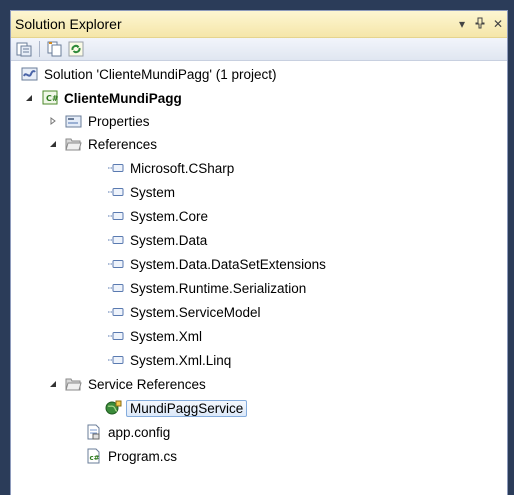 This screenshot has height=495, width=514. Describe the element at coordinates (259, 49) in the screenshot. I see `toolbar` at that location.